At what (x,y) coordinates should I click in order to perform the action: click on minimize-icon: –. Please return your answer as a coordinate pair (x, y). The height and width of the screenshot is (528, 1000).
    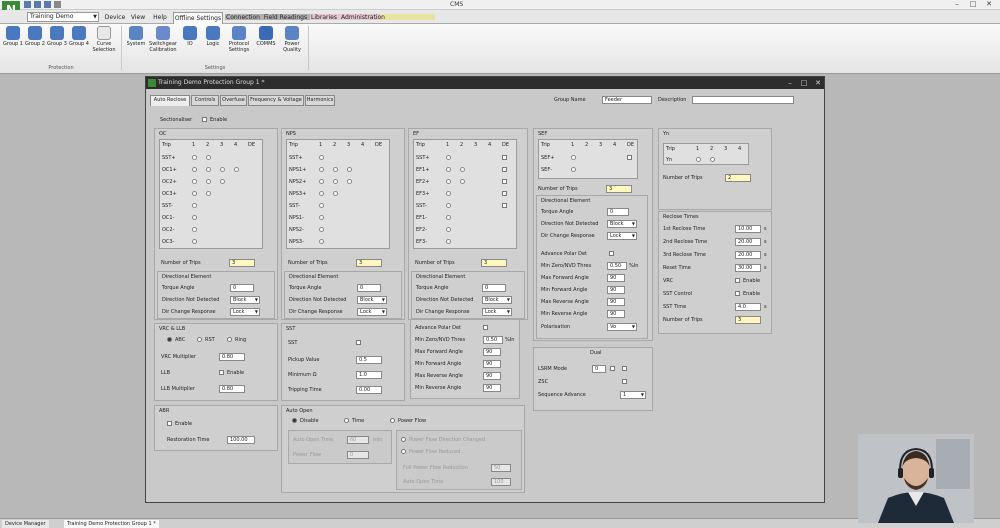
    Looking at the image, I should click on (957, 4).